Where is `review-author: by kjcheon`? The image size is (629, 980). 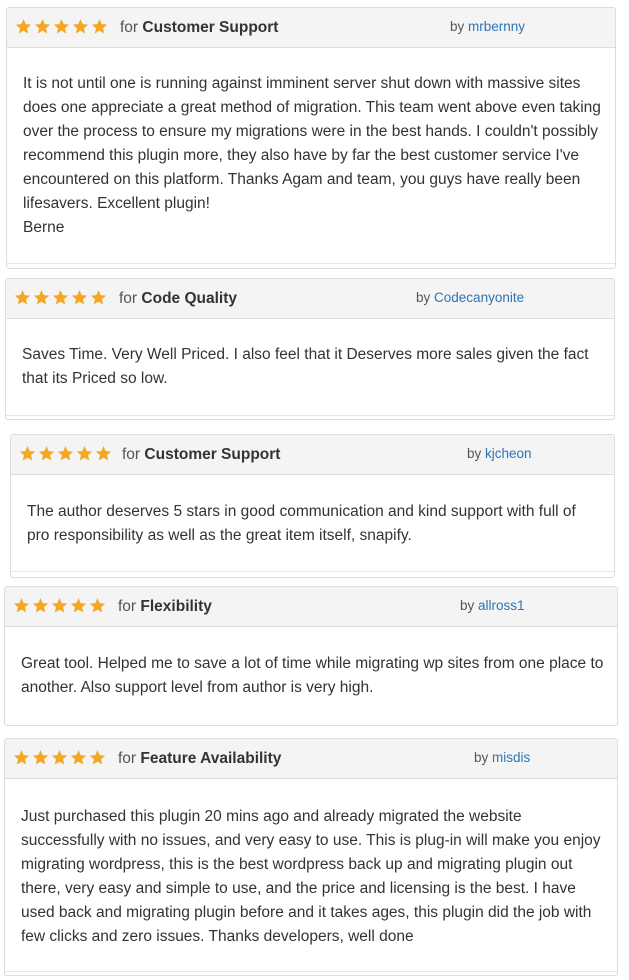 review-author: by kjcheon is located at coordinates (499, 453).